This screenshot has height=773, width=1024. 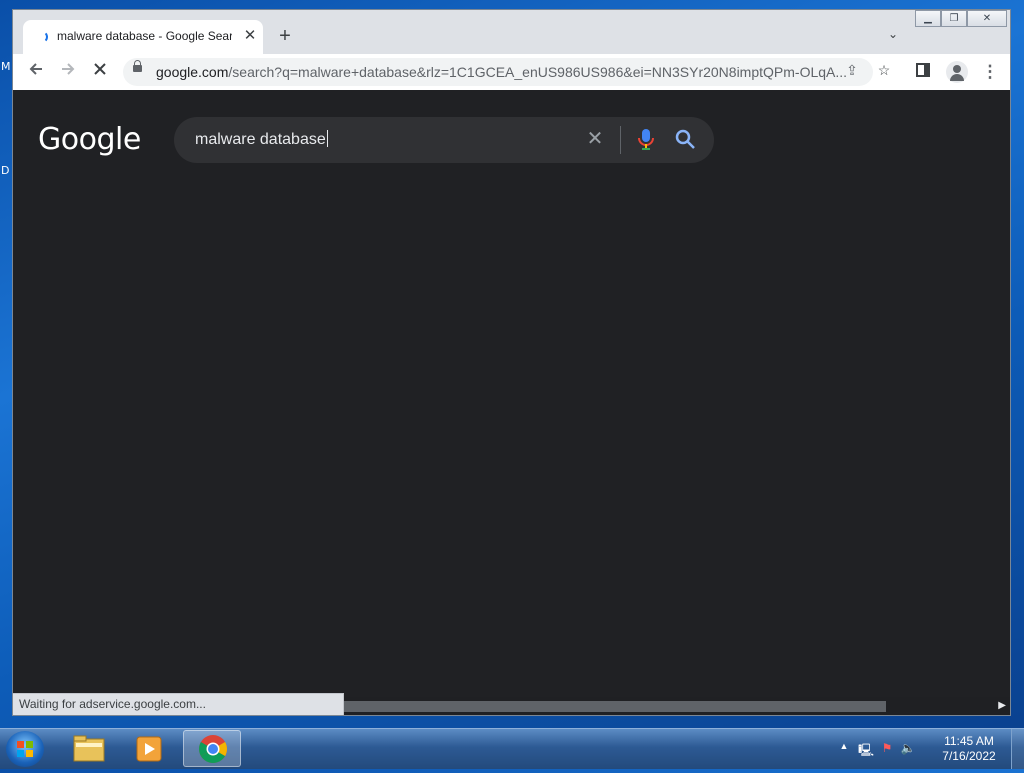 I want to click on start-button, so click(x=25, y=749).